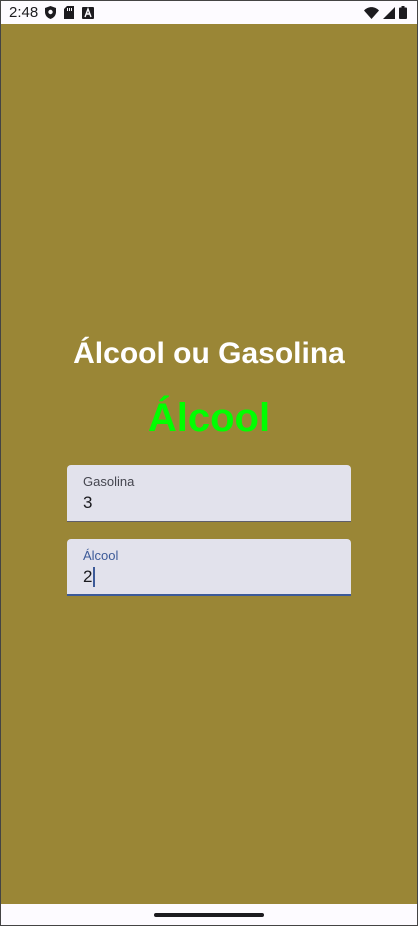 This screenshot has width=418, height=926. What do you see at coordinates (94, 577) in the screenshot?
I see `text-cursor` at bounding box center [94, 577].